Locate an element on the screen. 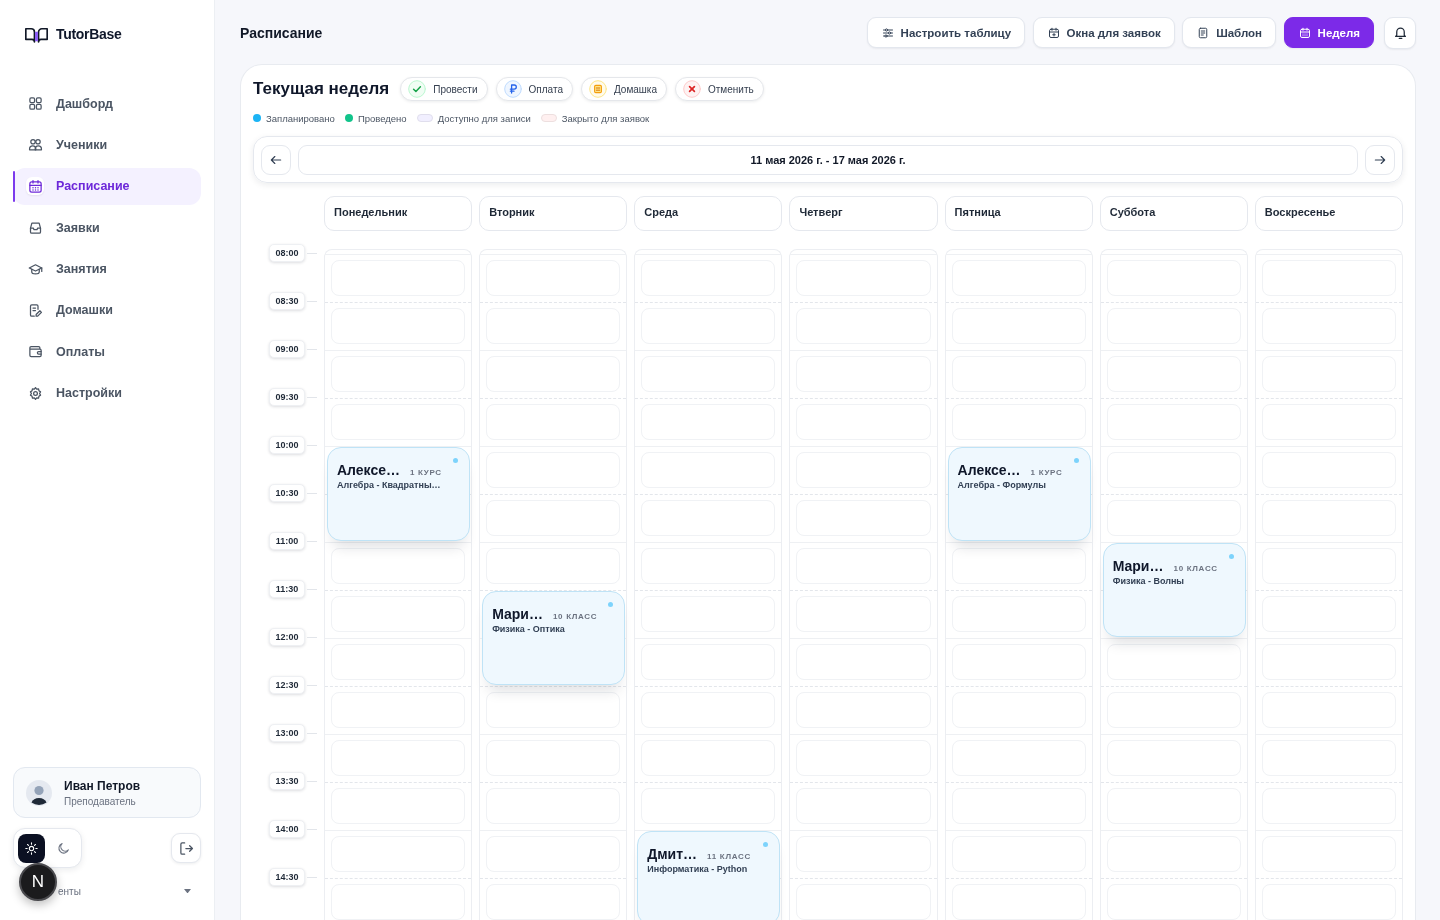  action-tag: Оплата is located at coordinates (534, 89).